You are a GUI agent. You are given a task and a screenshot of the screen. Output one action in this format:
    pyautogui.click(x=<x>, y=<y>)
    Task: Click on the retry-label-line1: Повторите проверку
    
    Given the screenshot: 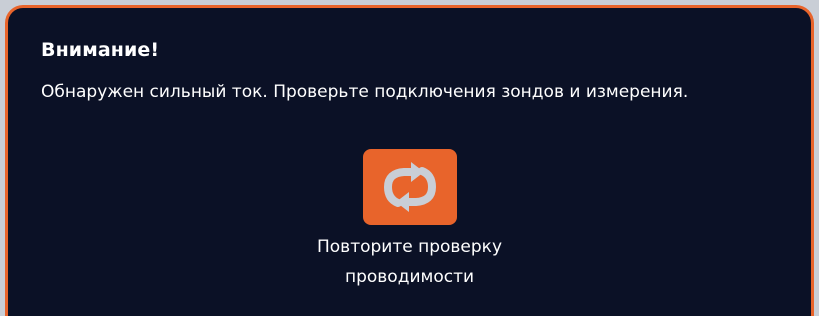 What is the action you would take?
    pyautogui.click(x=409, y=247)
    